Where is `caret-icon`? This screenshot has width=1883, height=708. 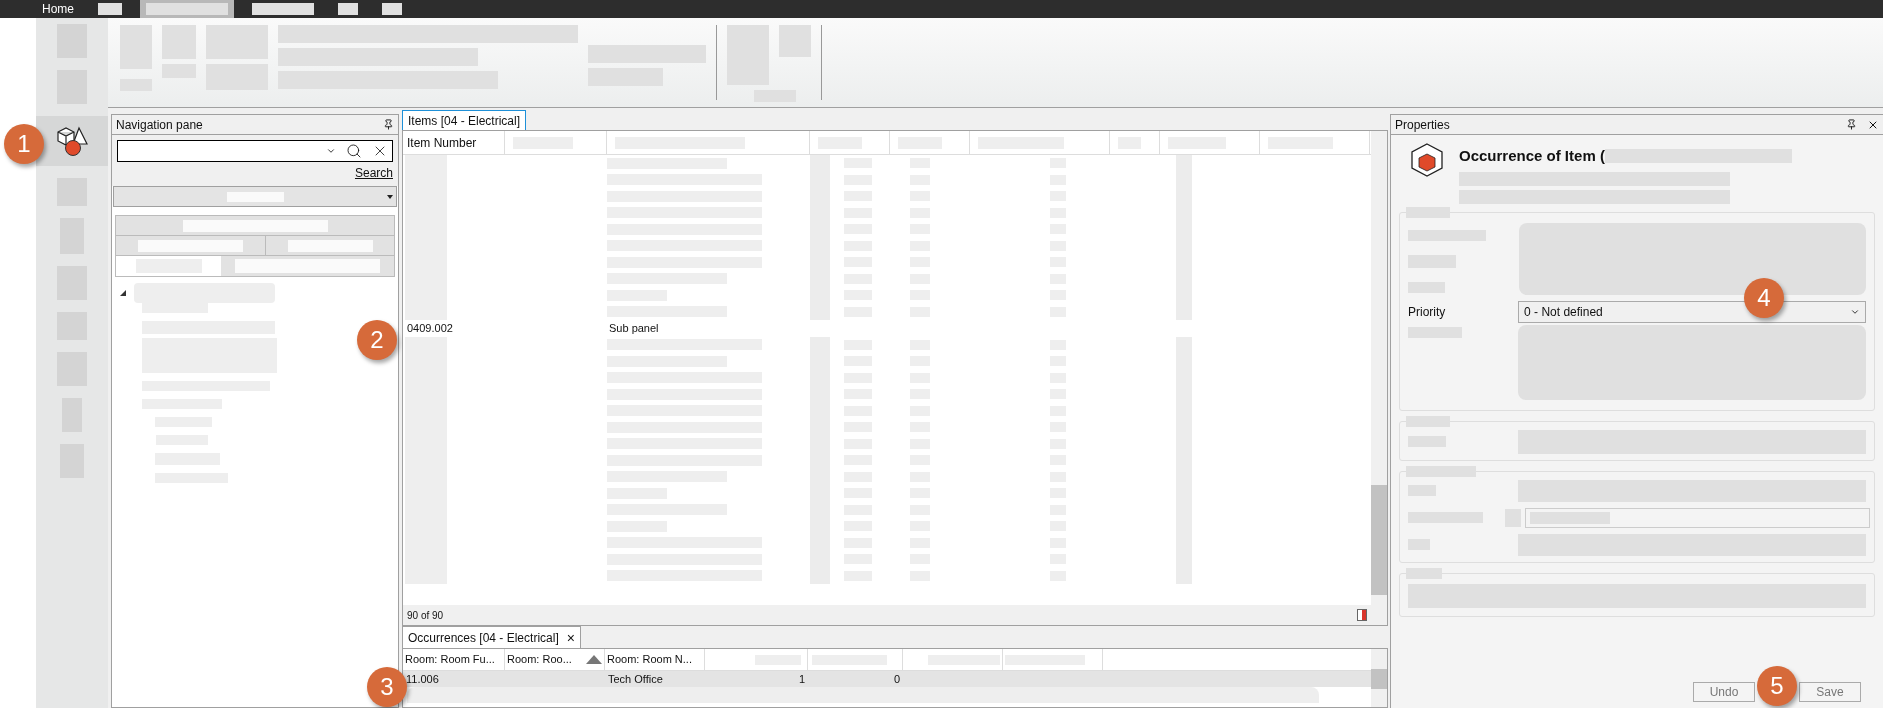 caret-icon is located at coordinates (390, 197).